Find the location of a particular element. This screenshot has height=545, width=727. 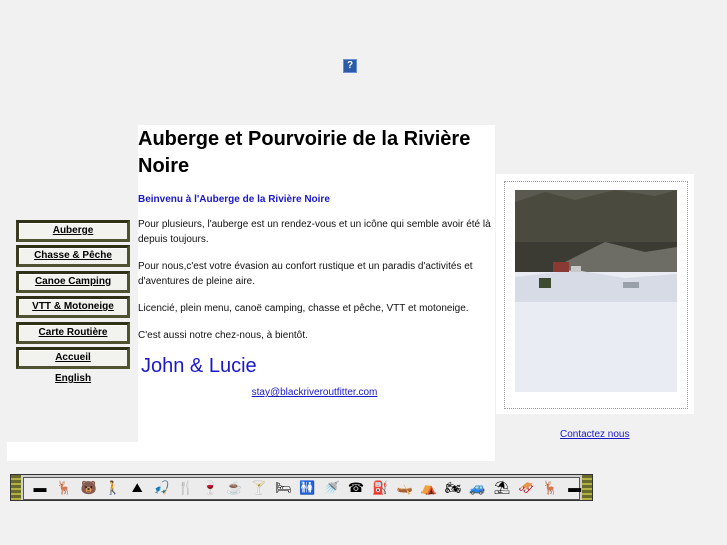

dash-end-icon: ▬ is located at coordinates (575, 488).